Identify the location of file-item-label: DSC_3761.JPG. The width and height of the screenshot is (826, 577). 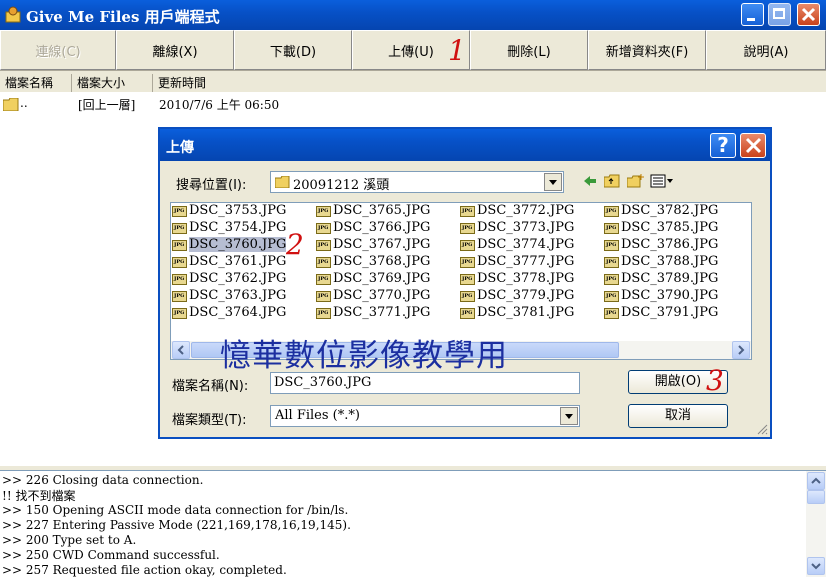
(238, 261).